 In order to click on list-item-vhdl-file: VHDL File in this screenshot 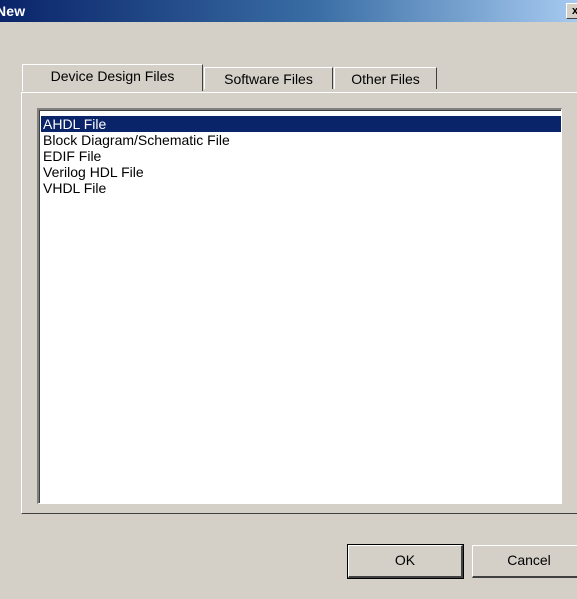, I will do `click(301, 188)`.